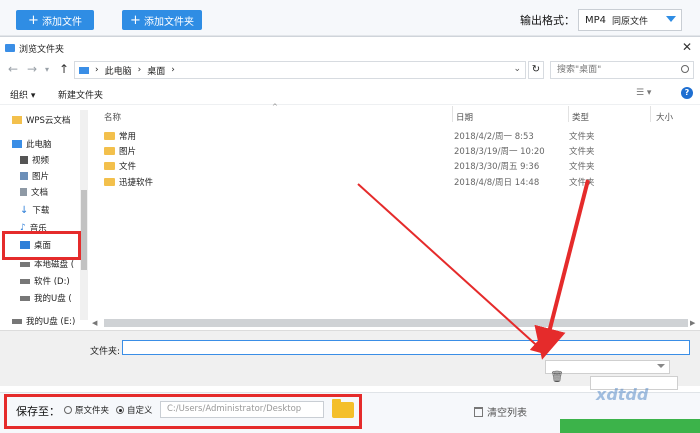 This screenshot has height=433, width=700. I want to click on nav-item-video: 视频, so click(34, 160).